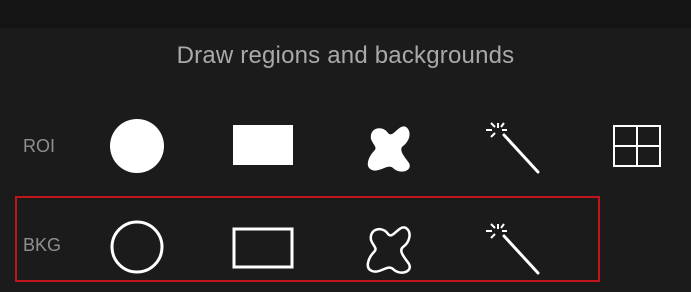  I want to click on bkg-rectangle-tool-button, so click(263, 248).